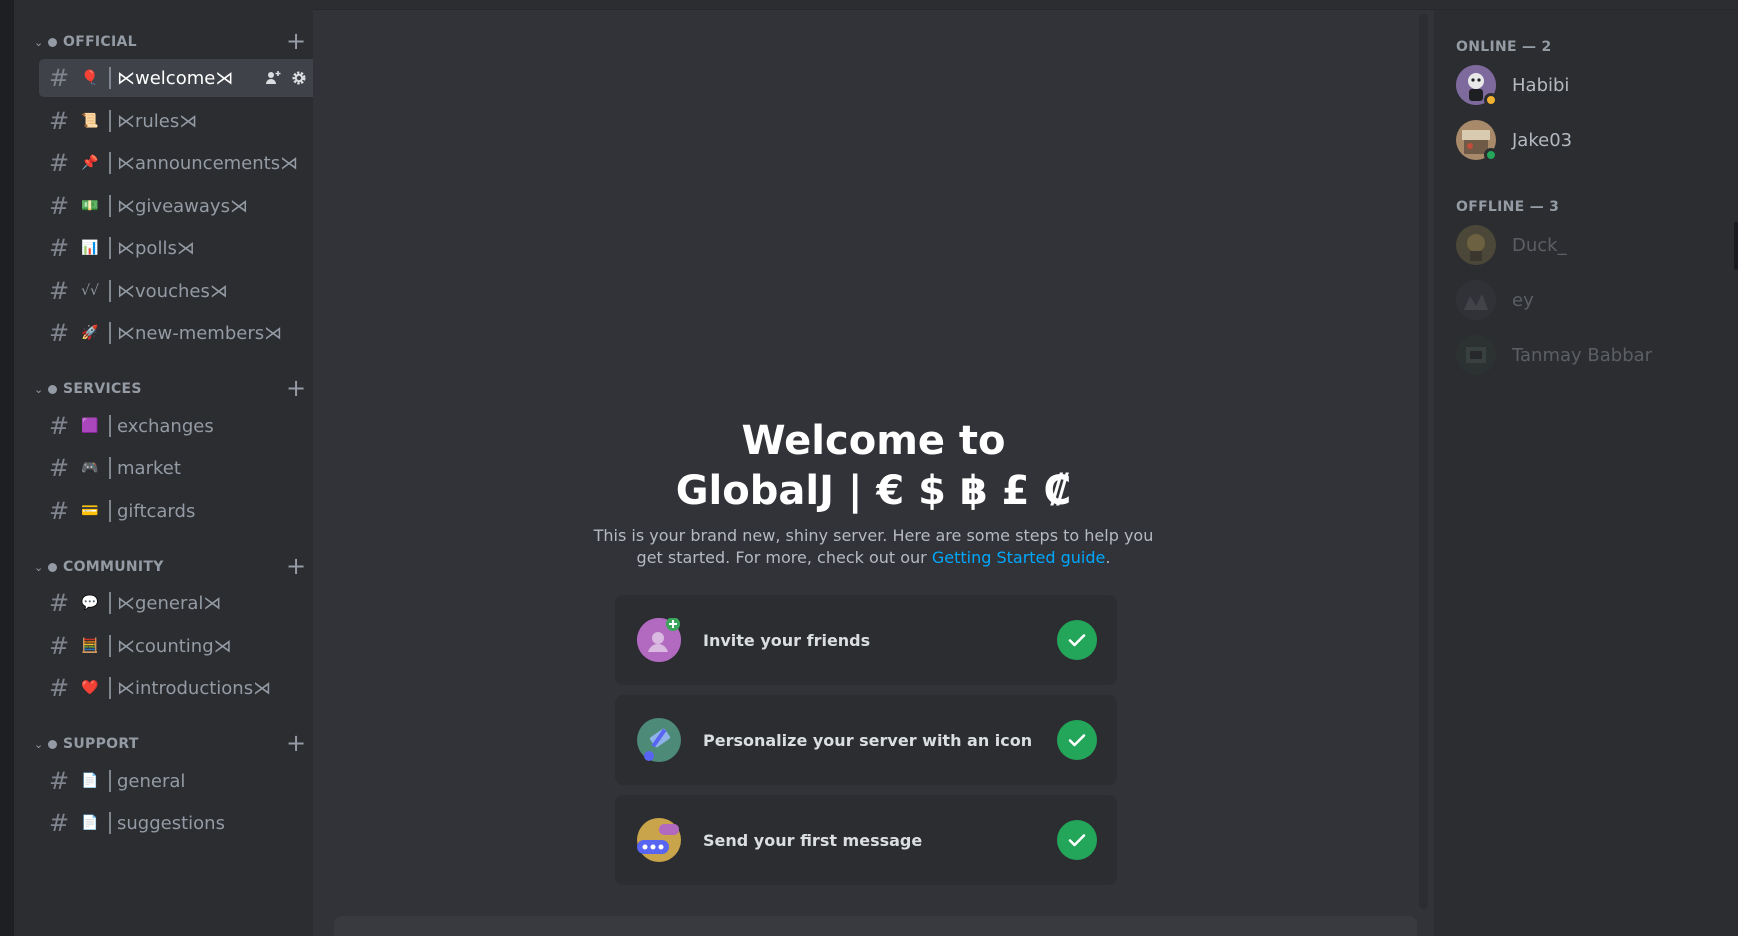 This screenshot has width=1738, height=936. Describe the element at coordinates (179, 163) in the screenshot. I see `channel-announcements: # 📌 ⋉announcements⋊` at that location.